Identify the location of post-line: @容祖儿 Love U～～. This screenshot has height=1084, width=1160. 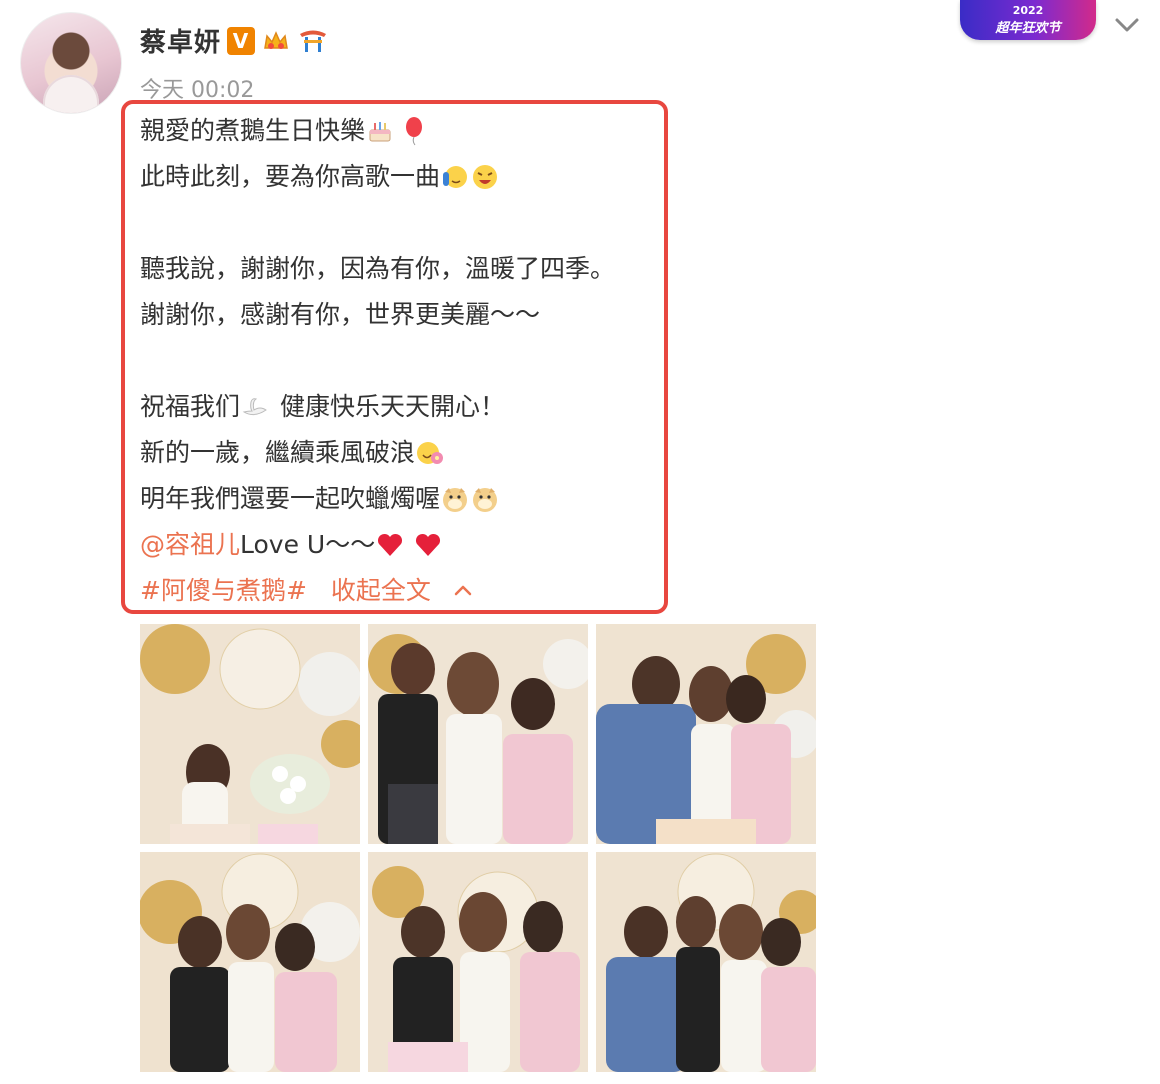
(410, 545).